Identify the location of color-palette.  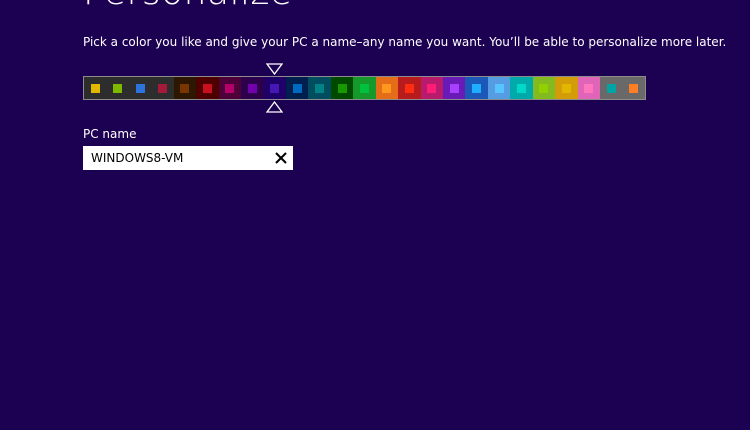
(364, 88).